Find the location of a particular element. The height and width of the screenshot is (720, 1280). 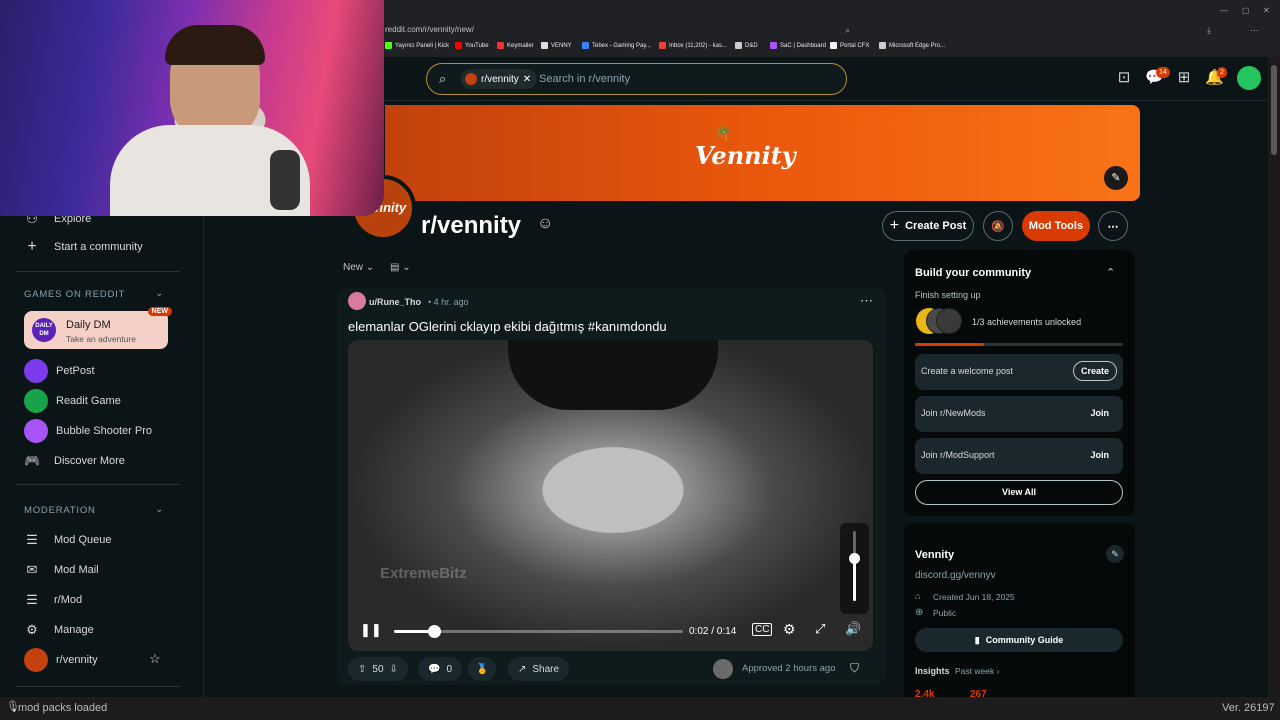

award-button: 🏅 is located at coordinates (482, 669).